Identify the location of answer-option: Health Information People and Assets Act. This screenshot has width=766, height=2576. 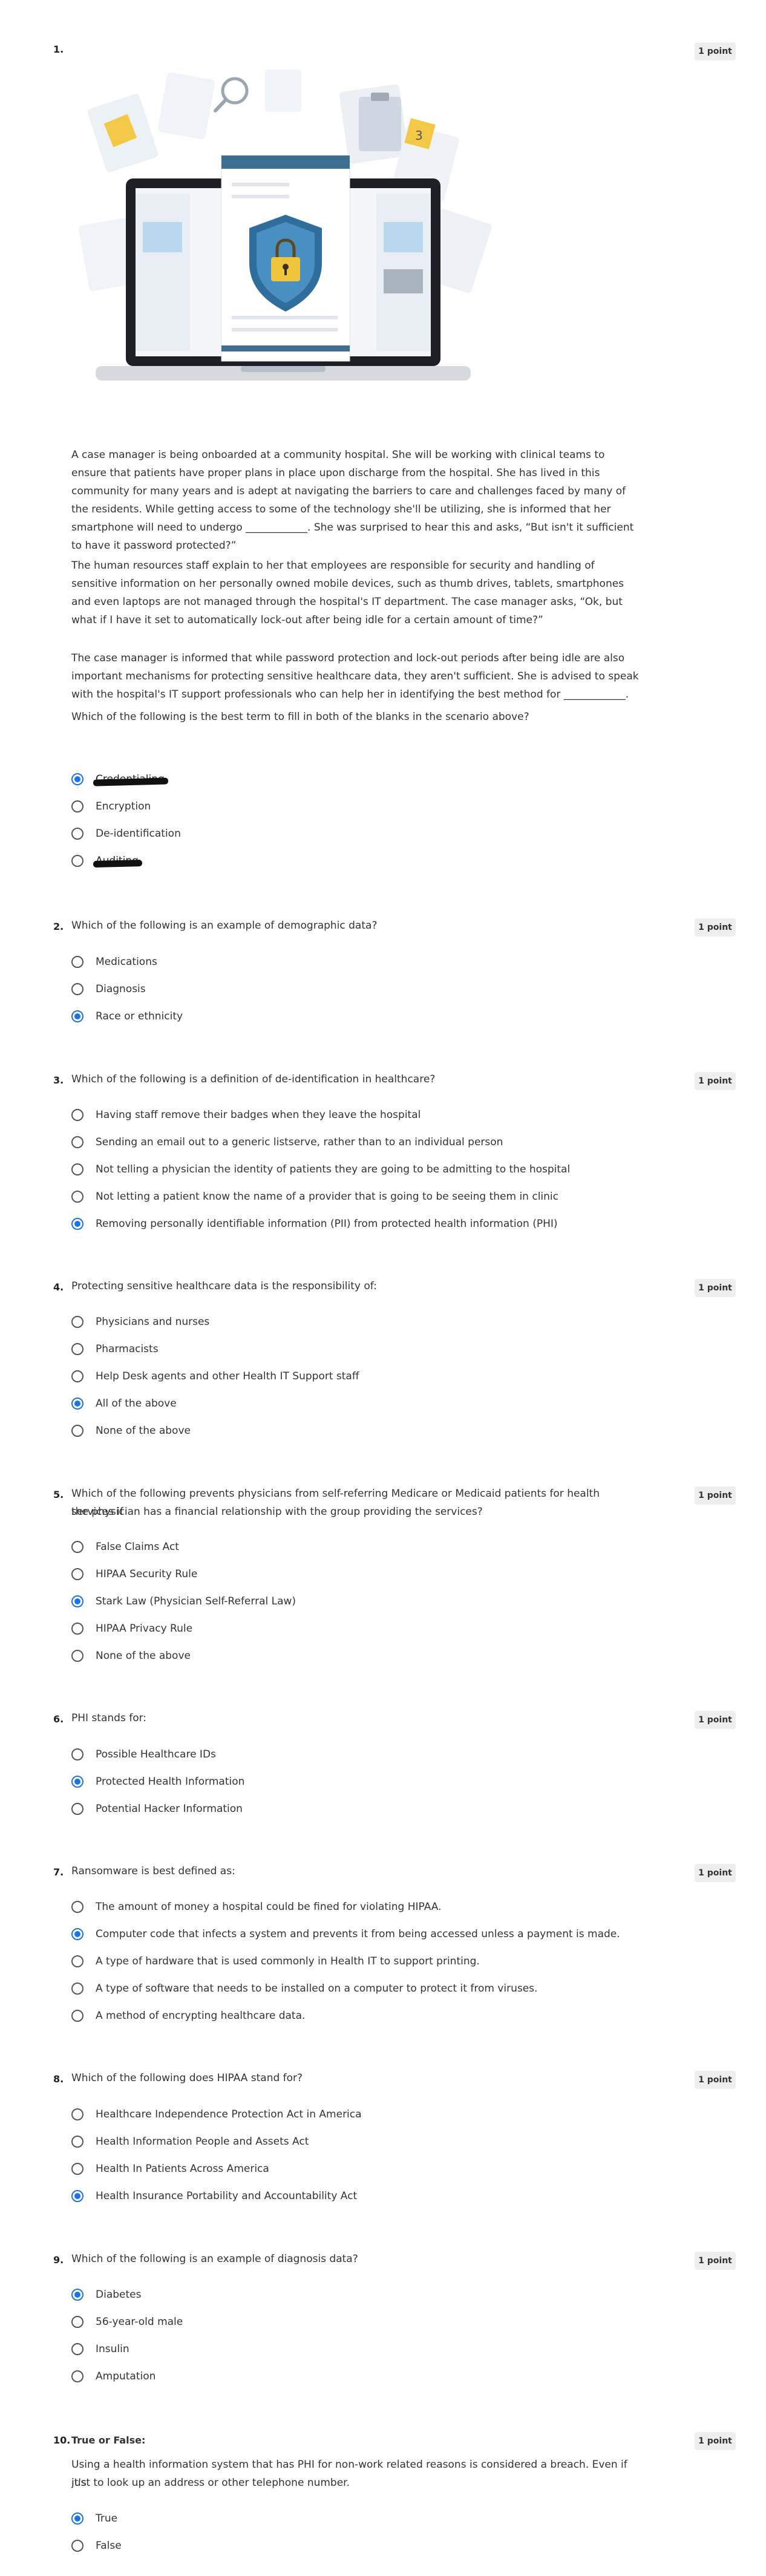
(190, 2142).